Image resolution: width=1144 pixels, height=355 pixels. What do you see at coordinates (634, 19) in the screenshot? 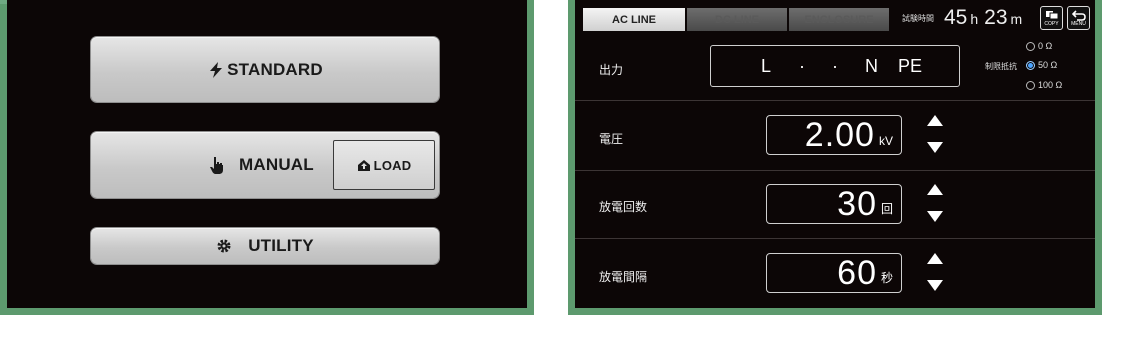
I see `tab-ac-line: AC LINE` at bounding box center [634, 19].